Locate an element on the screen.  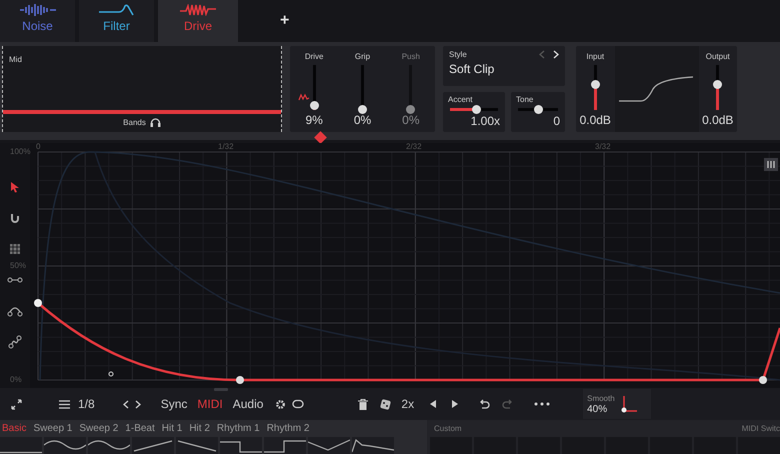
slider-label: Input is located at coordinates (595, 56).